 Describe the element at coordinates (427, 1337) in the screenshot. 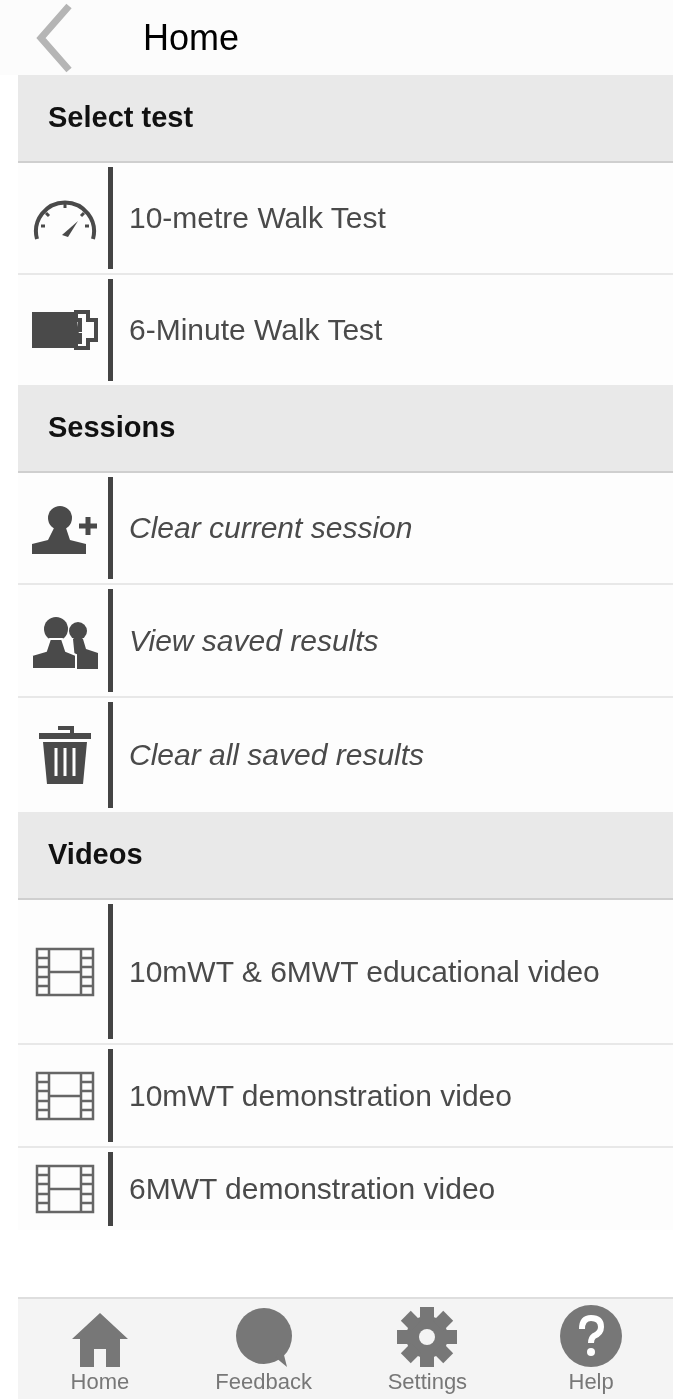

I see `settings-icon` at that location.